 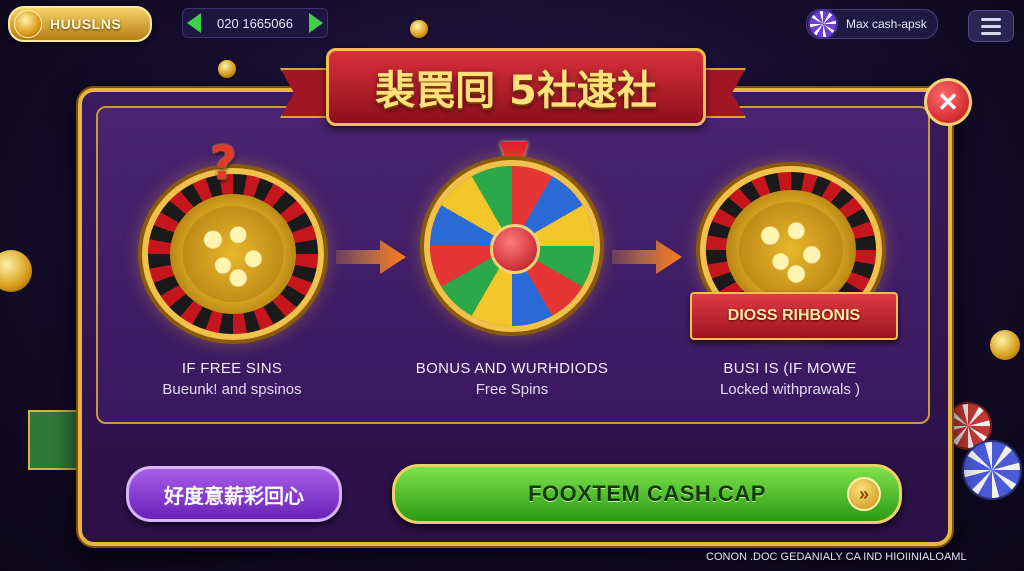 I want to click on step-subtitle: Locked withprawals ), so click(x=790, y=389).